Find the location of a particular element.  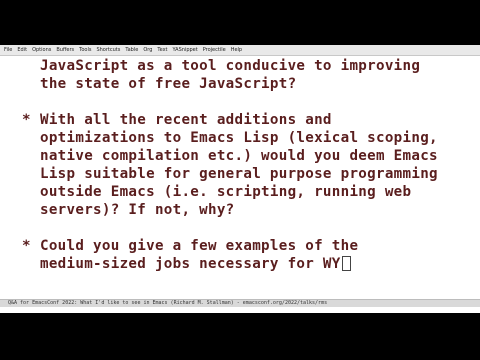

buffer-line: With all the recent additions and is located at coordinates (186, 120).